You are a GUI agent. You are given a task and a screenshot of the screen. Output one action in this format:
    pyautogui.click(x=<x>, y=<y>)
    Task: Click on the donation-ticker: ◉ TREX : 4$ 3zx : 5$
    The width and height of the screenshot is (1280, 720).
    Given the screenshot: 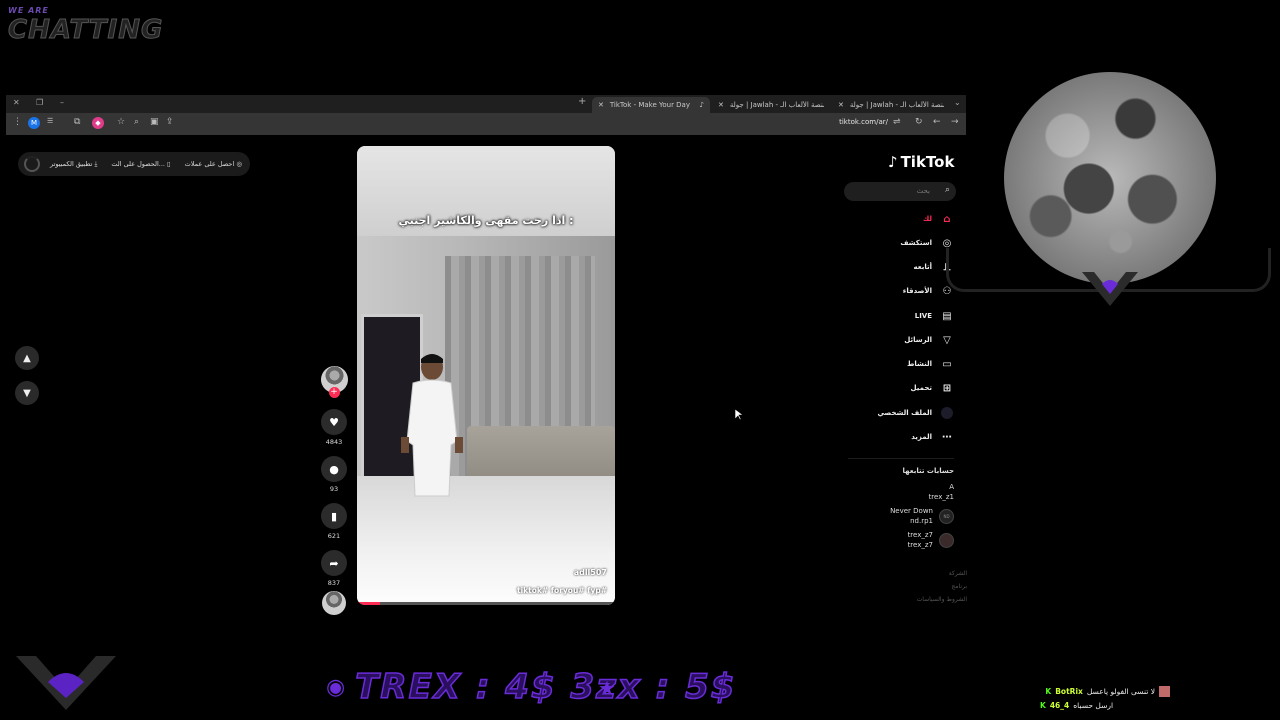 What is the action you would take?
    pyautogui.click(x=531, y=687)
    